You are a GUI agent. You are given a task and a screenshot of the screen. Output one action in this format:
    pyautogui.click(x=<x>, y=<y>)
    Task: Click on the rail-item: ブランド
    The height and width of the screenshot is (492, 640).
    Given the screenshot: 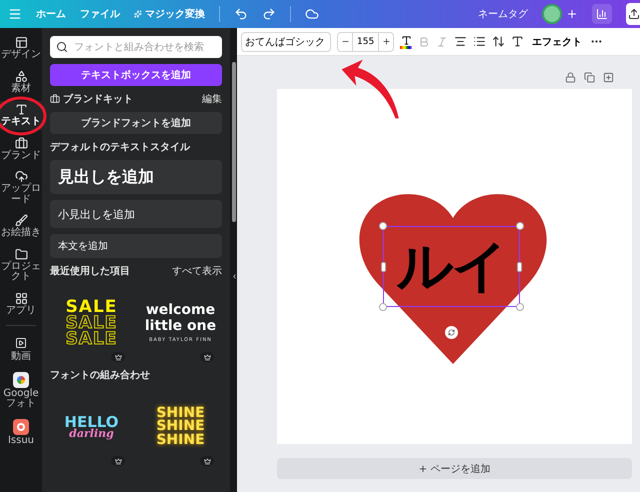 What is the action you would take?
    pyautogui.click(x=21, y=148)
    